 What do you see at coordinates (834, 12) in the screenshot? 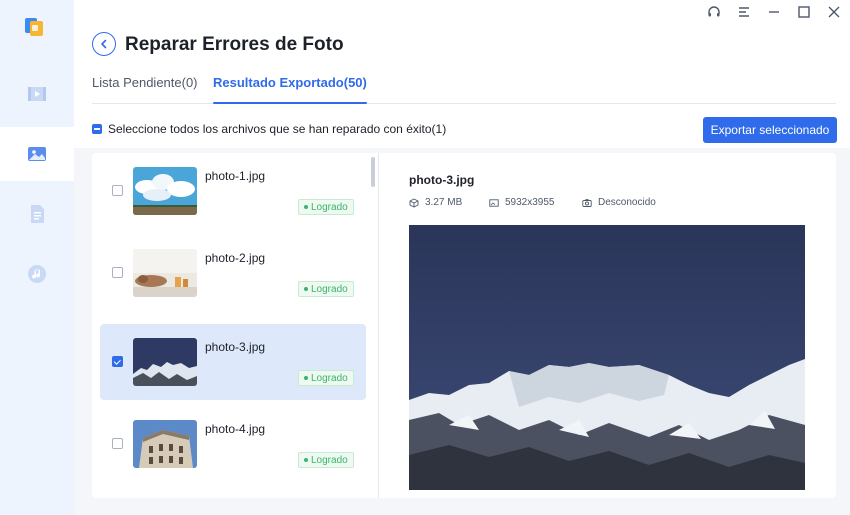
I see `close-icon` at bounding box center [834, 12].